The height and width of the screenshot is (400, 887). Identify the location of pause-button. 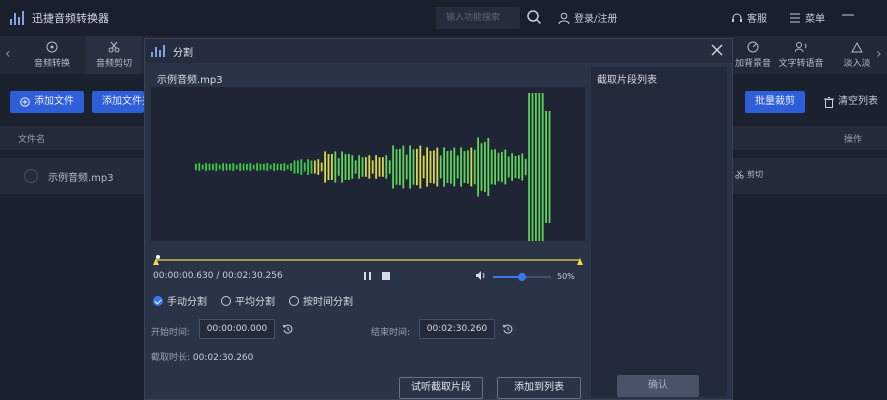
(368, 277).